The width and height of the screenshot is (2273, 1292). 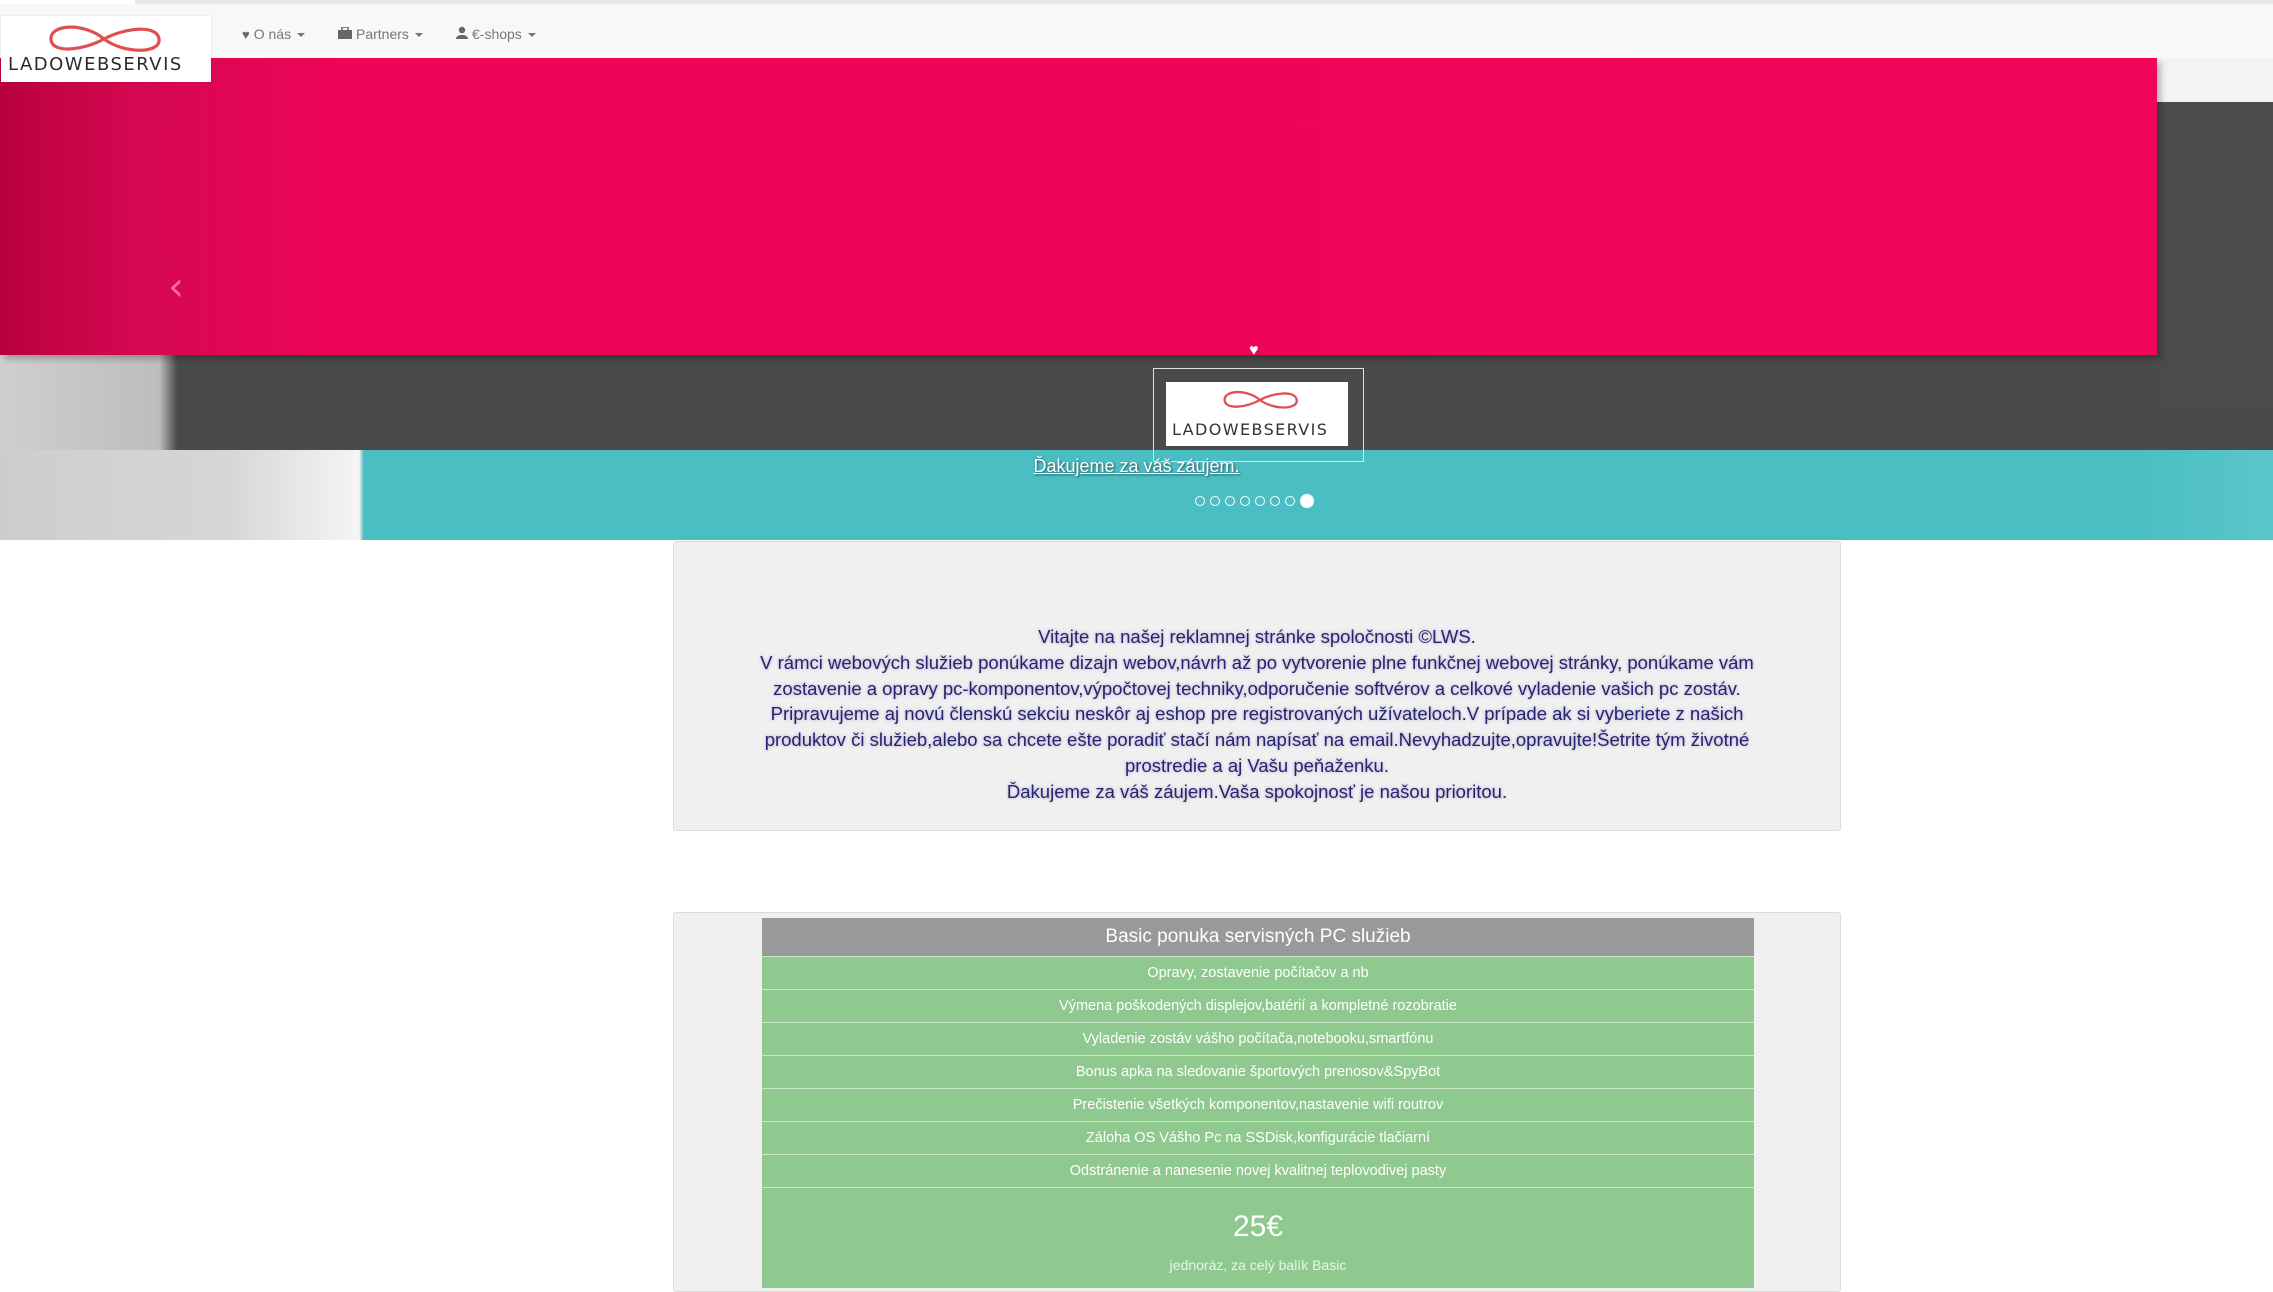 I want to click on user-icon, so click(x=462, y=34).